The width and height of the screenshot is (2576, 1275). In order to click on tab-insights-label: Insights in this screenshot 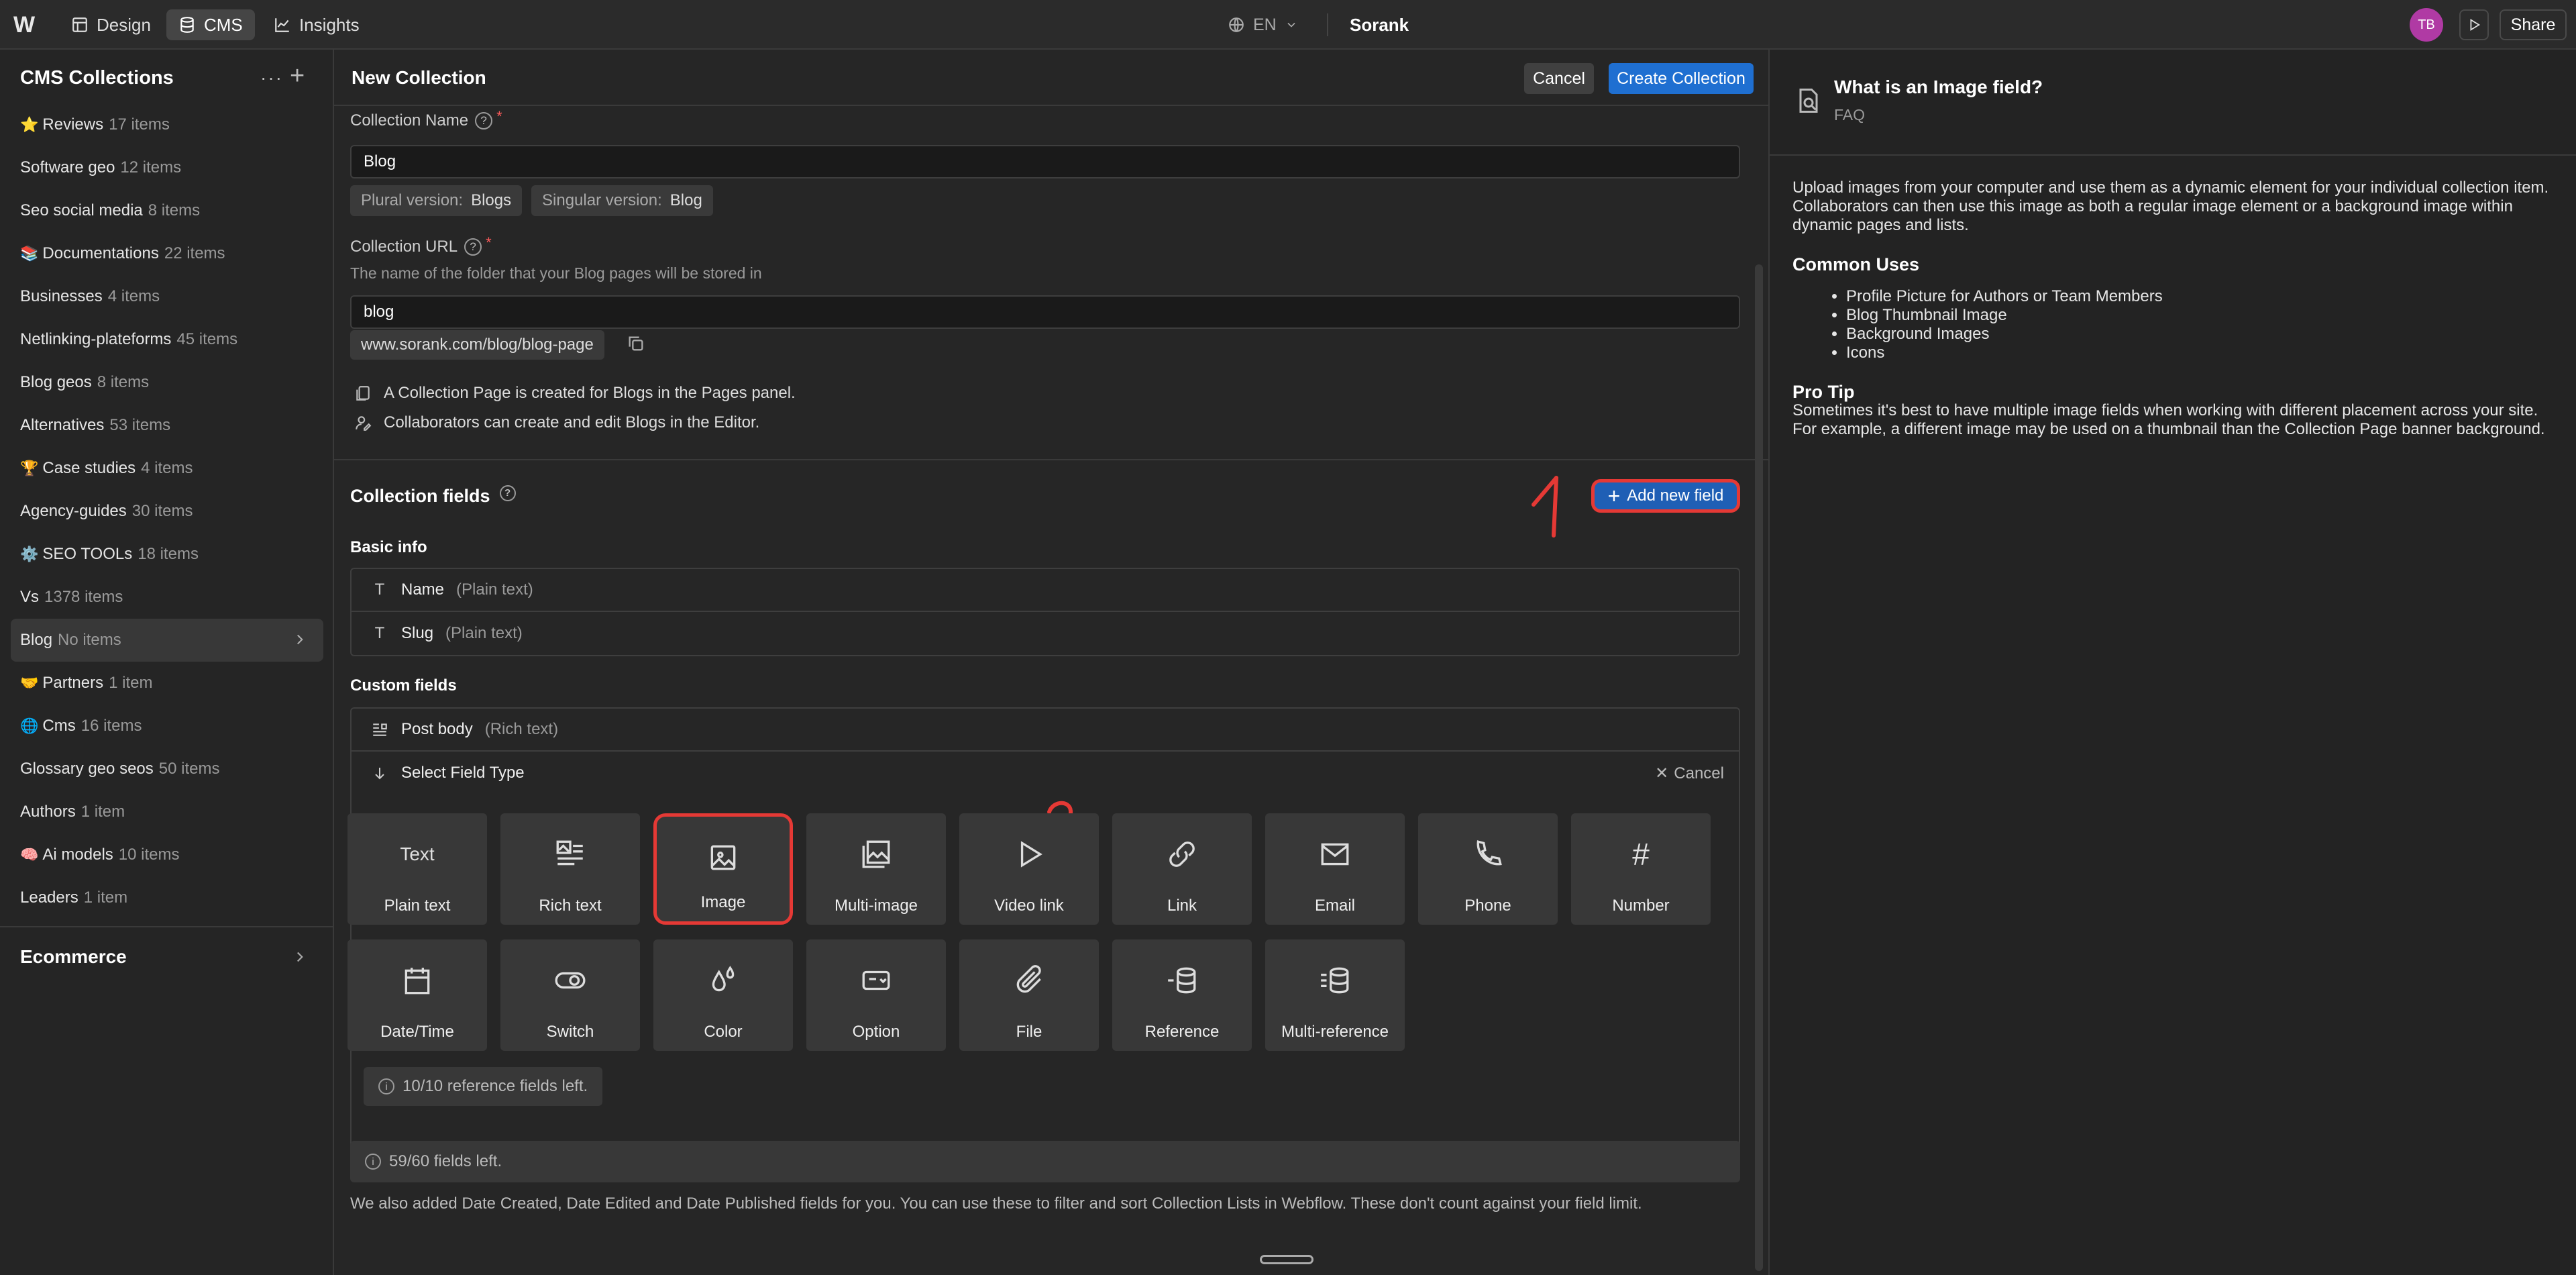, I will do `click(329, 24)`.